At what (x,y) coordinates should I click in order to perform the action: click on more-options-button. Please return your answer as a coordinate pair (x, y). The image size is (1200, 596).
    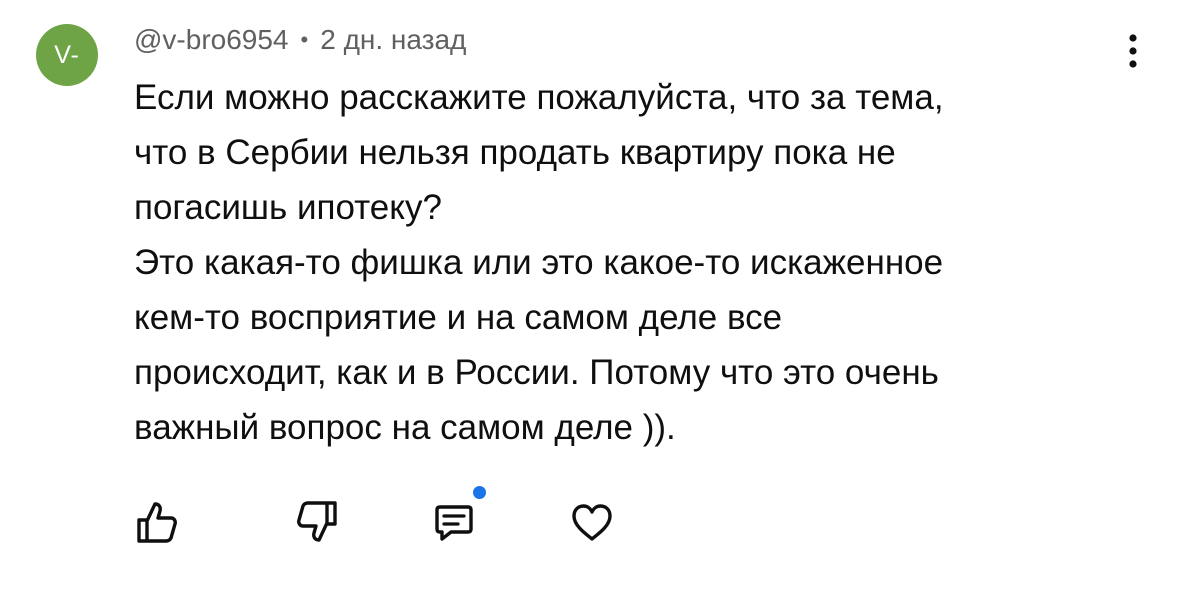
    Looking at the image, I should click on (1133, 51).